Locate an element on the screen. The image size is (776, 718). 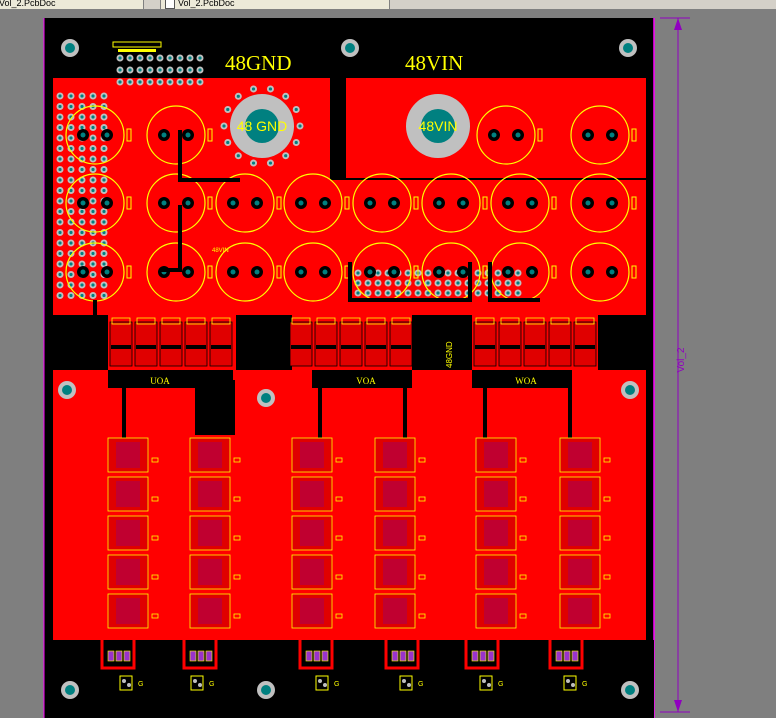
pad-label-48gnd: 48 GND is located at coordinates (262, 126).